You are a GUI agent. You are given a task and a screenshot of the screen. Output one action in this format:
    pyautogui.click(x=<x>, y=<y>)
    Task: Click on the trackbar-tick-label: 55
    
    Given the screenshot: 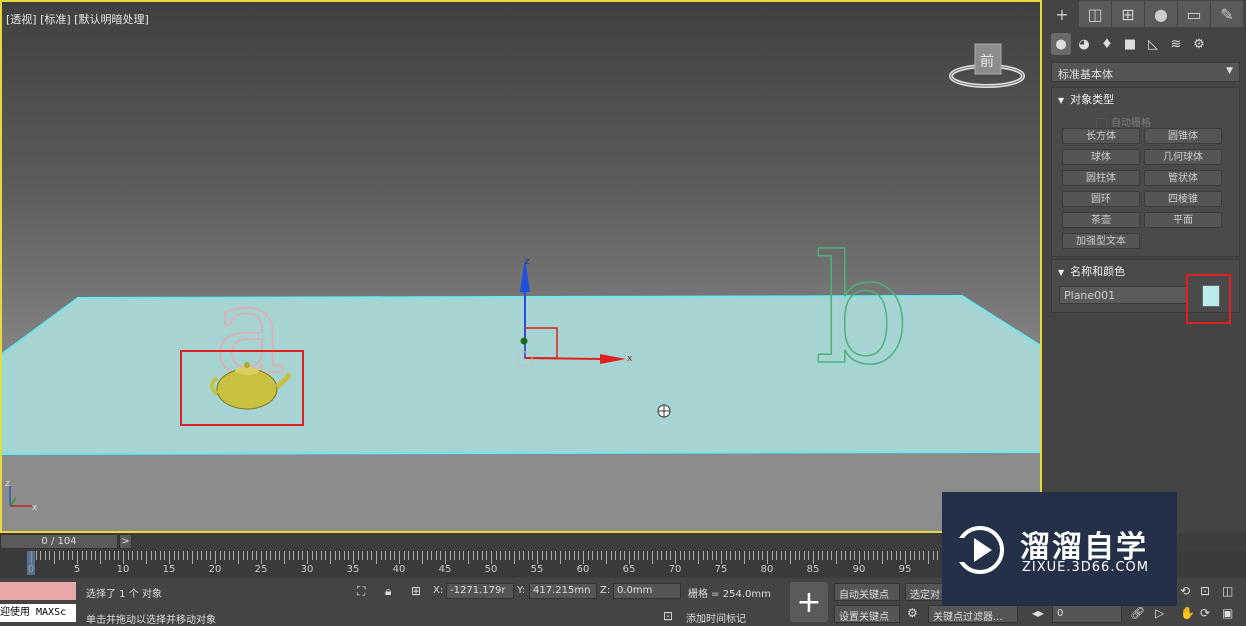 What is the action you would take?
    pyautogui.click(x=537, y=569)
    